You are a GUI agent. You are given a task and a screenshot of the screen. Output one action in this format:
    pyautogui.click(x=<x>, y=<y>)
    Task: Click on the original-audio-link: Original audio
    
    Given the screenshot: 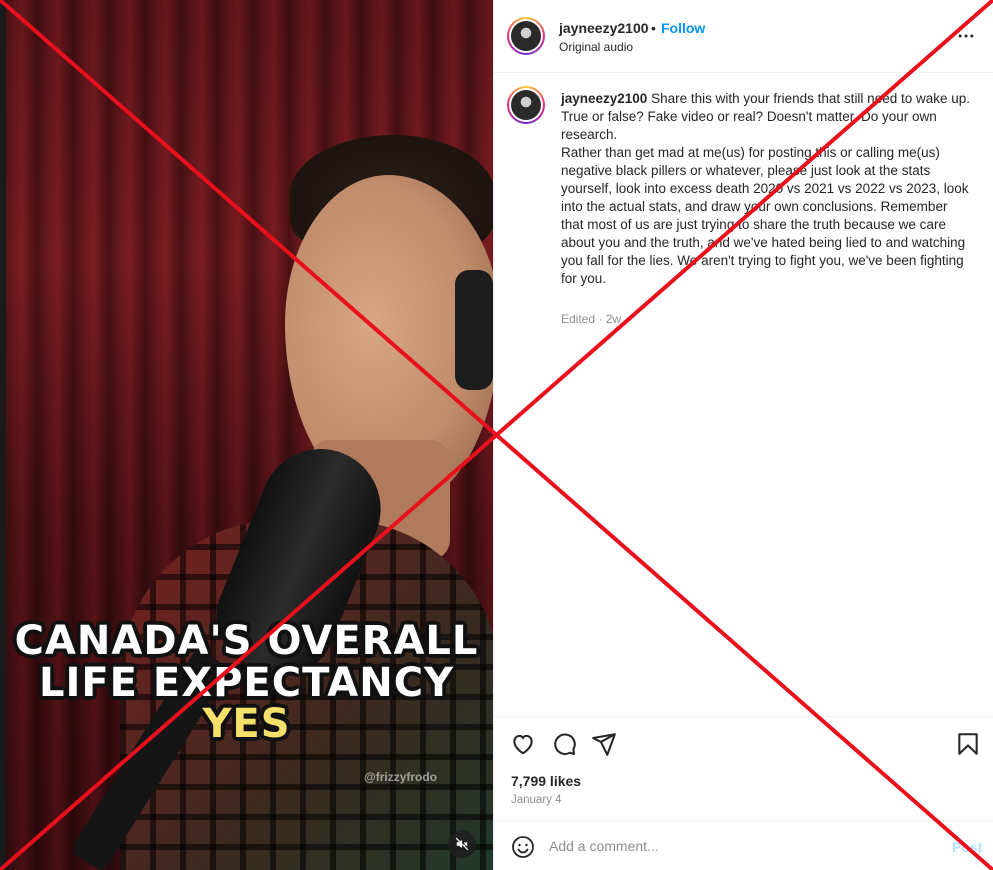 What is the action you would take?
    pyautogui.click(x=596, y=47)
    